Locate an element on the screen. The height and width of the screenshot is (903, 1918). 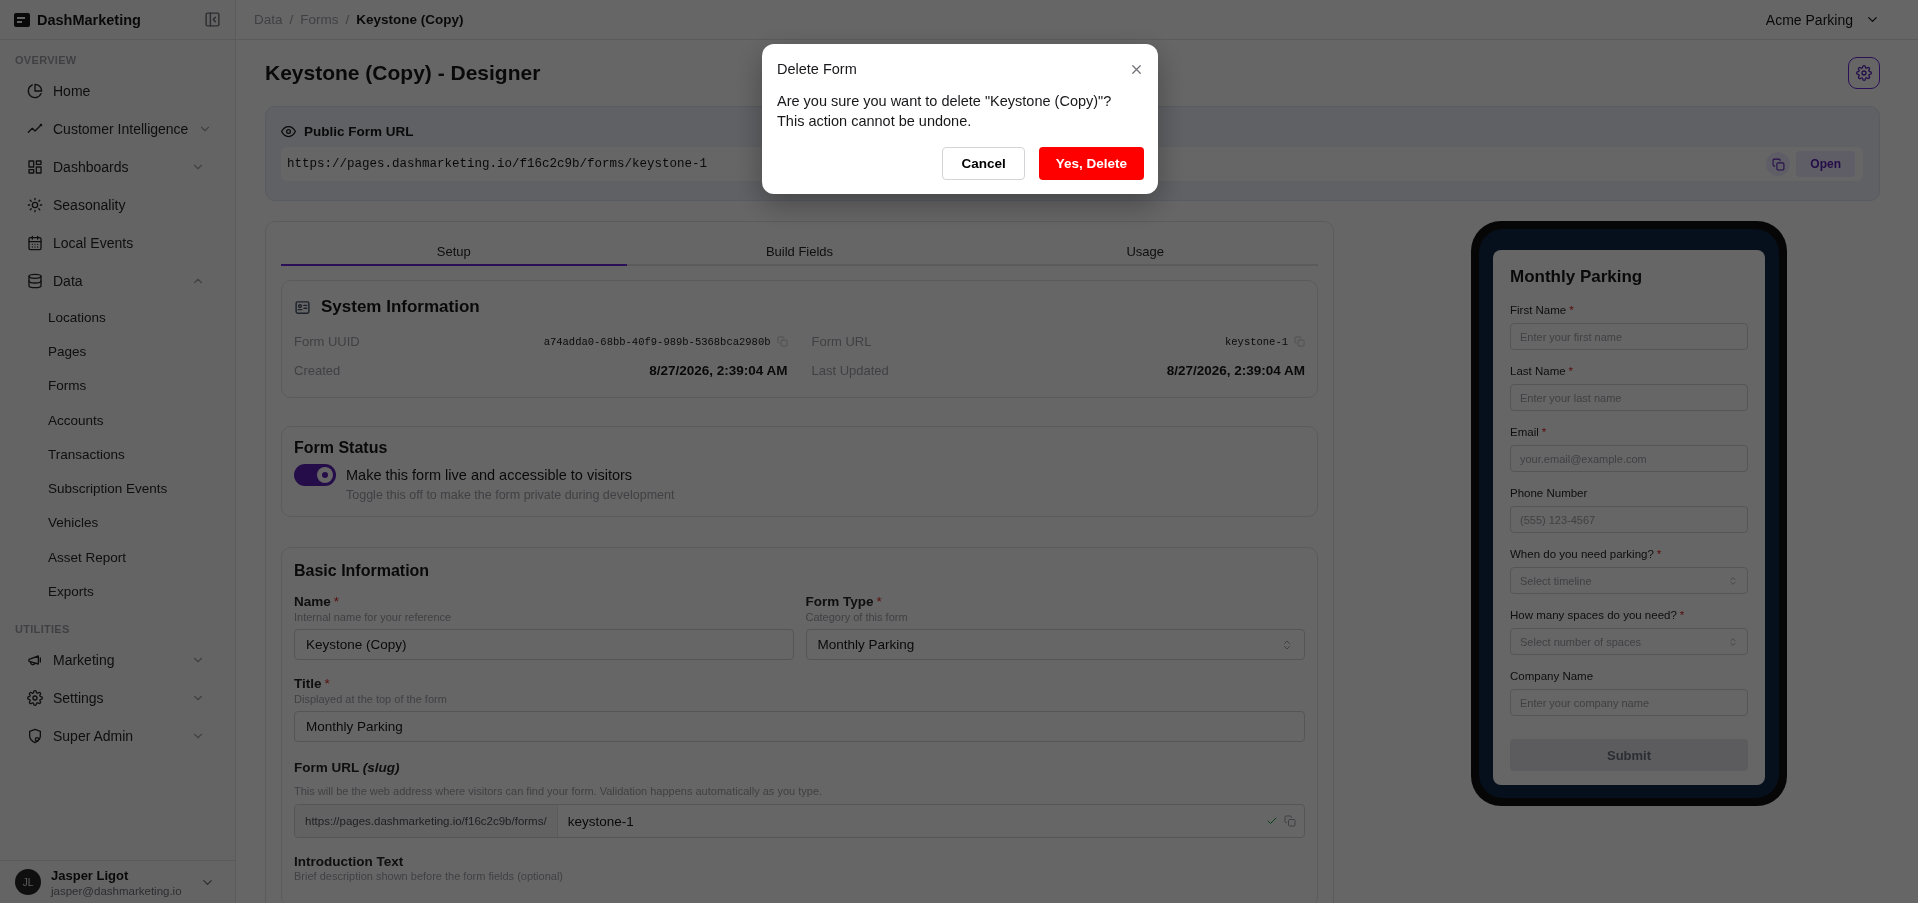
sidebar-collapse-button is located at coordinates (212, 19).